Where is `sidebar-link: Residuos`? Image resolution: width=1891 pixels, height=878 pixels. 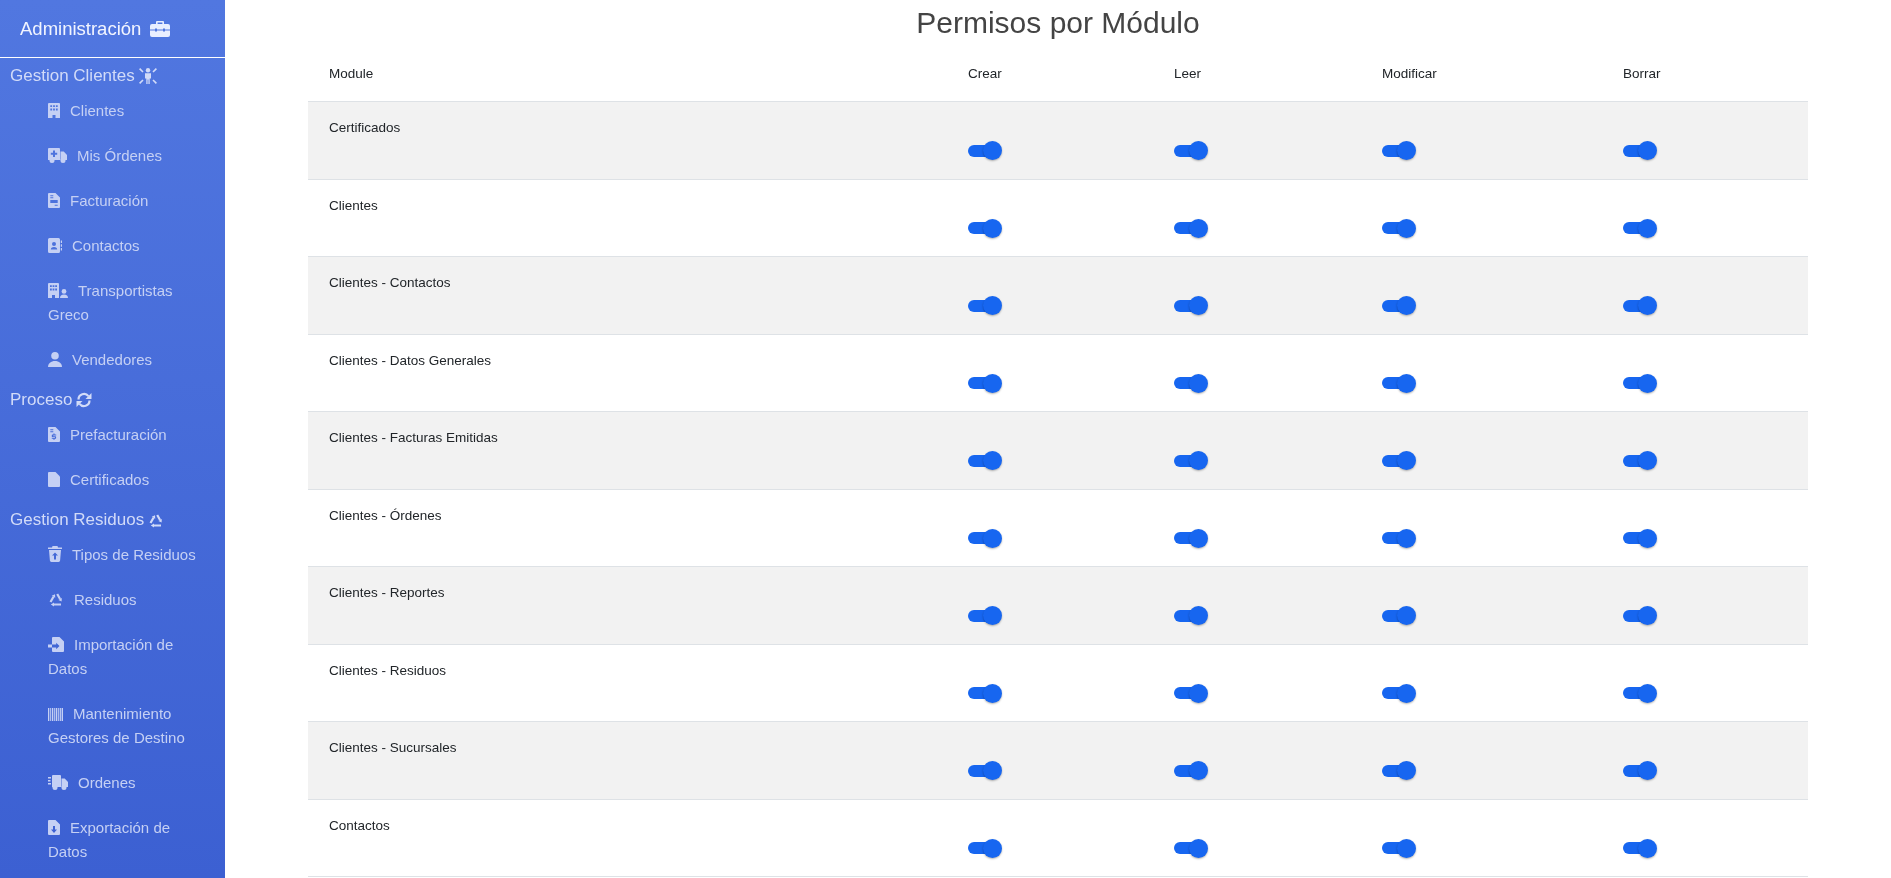
sidebar-link: Residuos is located at coordinates (112, 599).